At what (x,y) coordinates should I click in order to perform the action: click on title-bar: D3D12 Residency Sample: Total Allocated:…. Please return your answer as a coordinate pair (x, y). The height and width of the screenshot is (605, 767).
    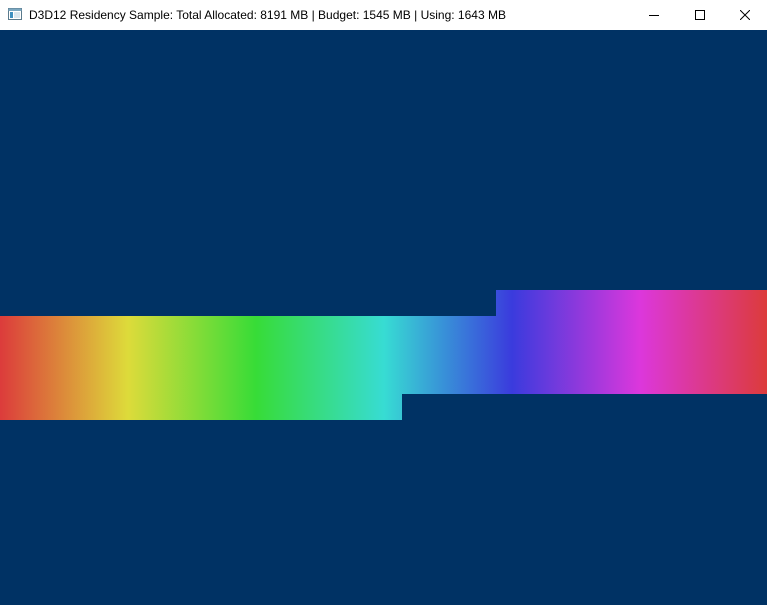
    Looking at the image, I should click on (383, 15).